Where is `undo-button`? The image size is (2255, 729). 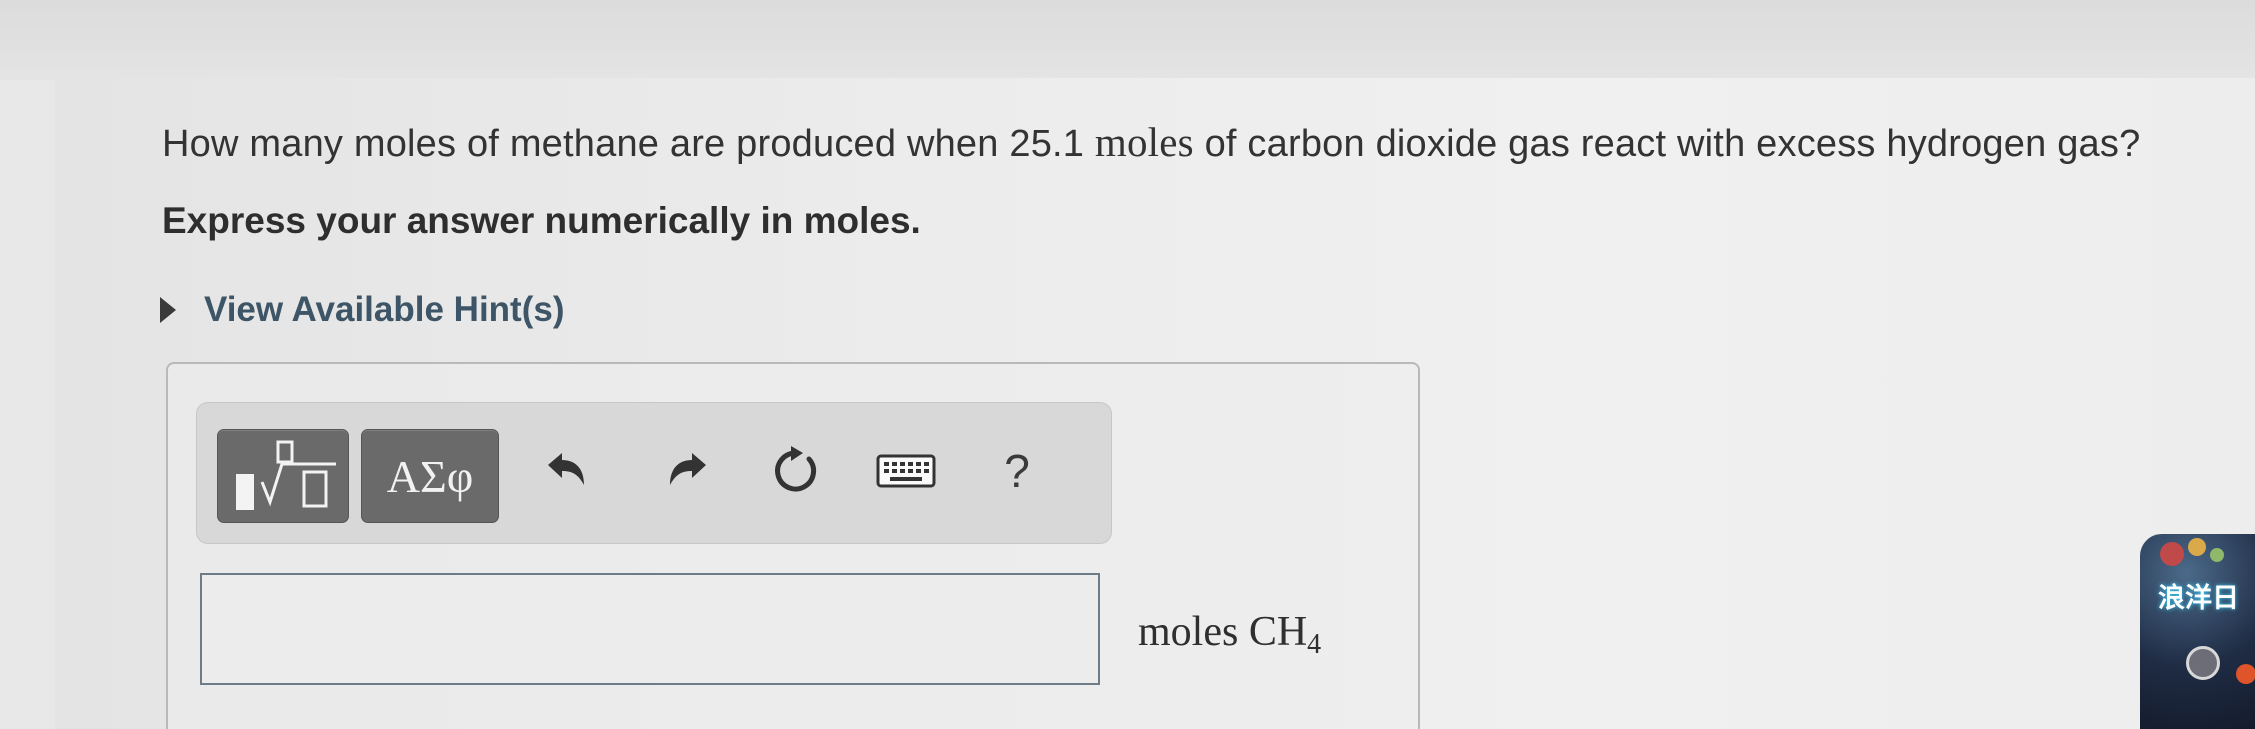 undo-button is located at coordinates (567, 471).